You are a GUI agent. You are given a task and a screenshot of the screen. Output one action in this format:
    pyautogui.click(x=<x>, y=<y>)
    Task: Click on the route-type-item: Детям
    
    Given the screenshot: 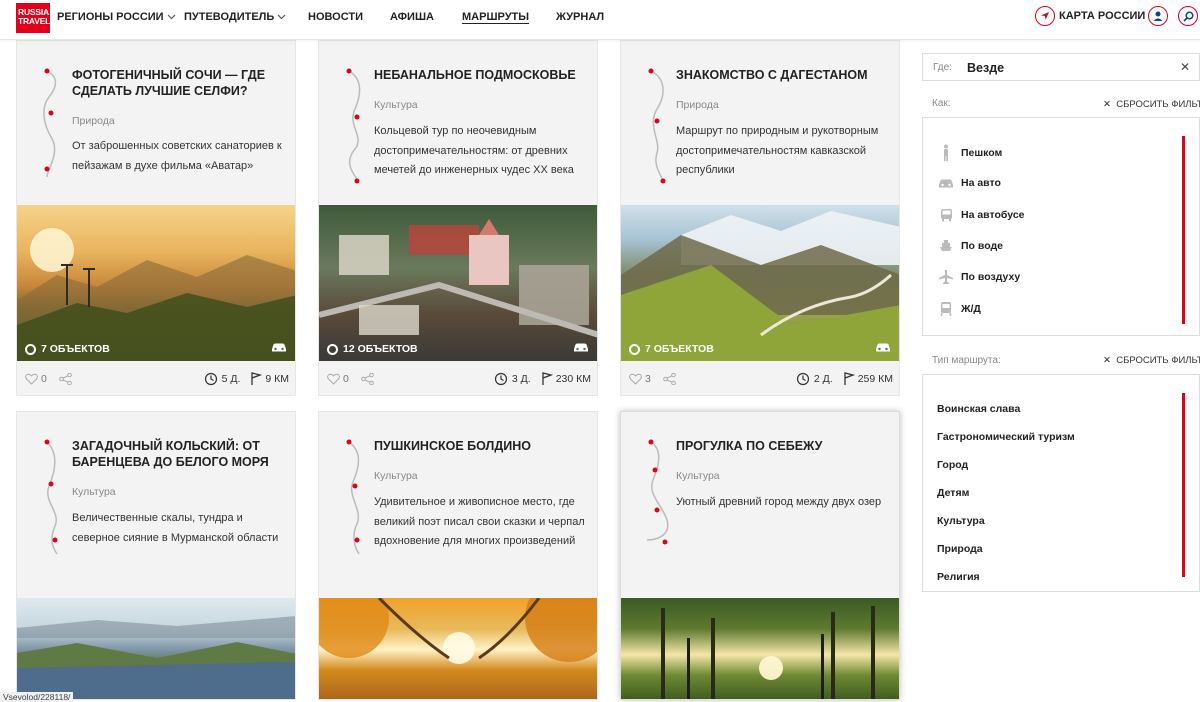 What is the action you would take?
    pyautogui.click(x=953, y=493)
    